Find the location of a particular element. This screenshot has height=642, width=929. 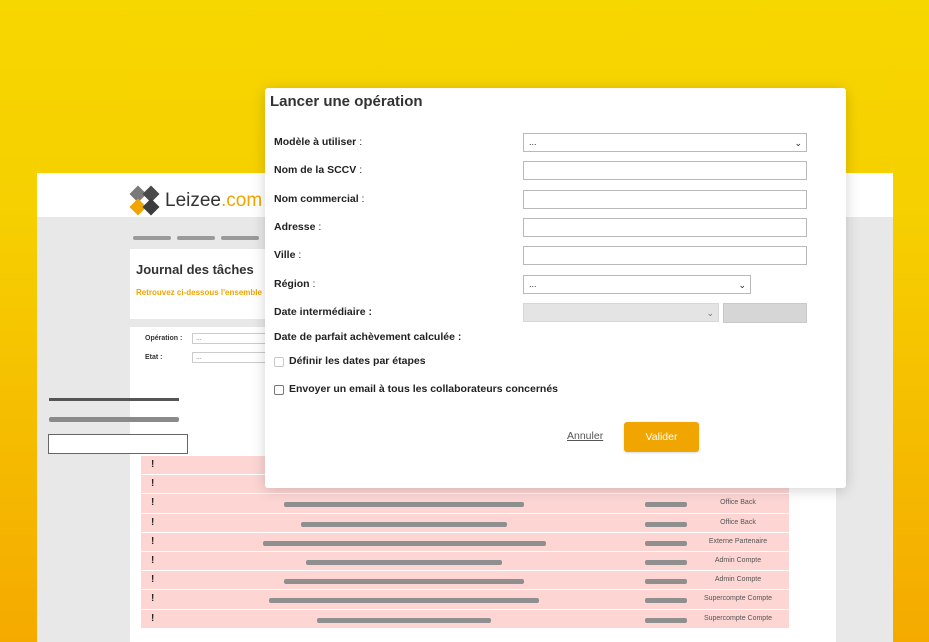

label-adresse: Adresse : is located at coordinates (298, 227).